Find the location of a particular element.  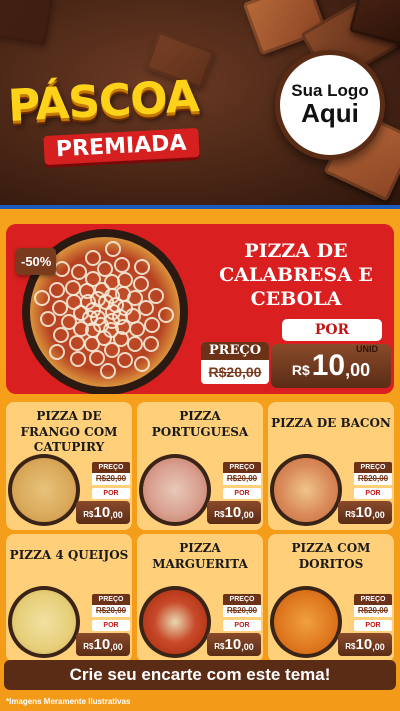

cta-banner: Crie seu encarte com este tema! is located at coordinates (200, 675).